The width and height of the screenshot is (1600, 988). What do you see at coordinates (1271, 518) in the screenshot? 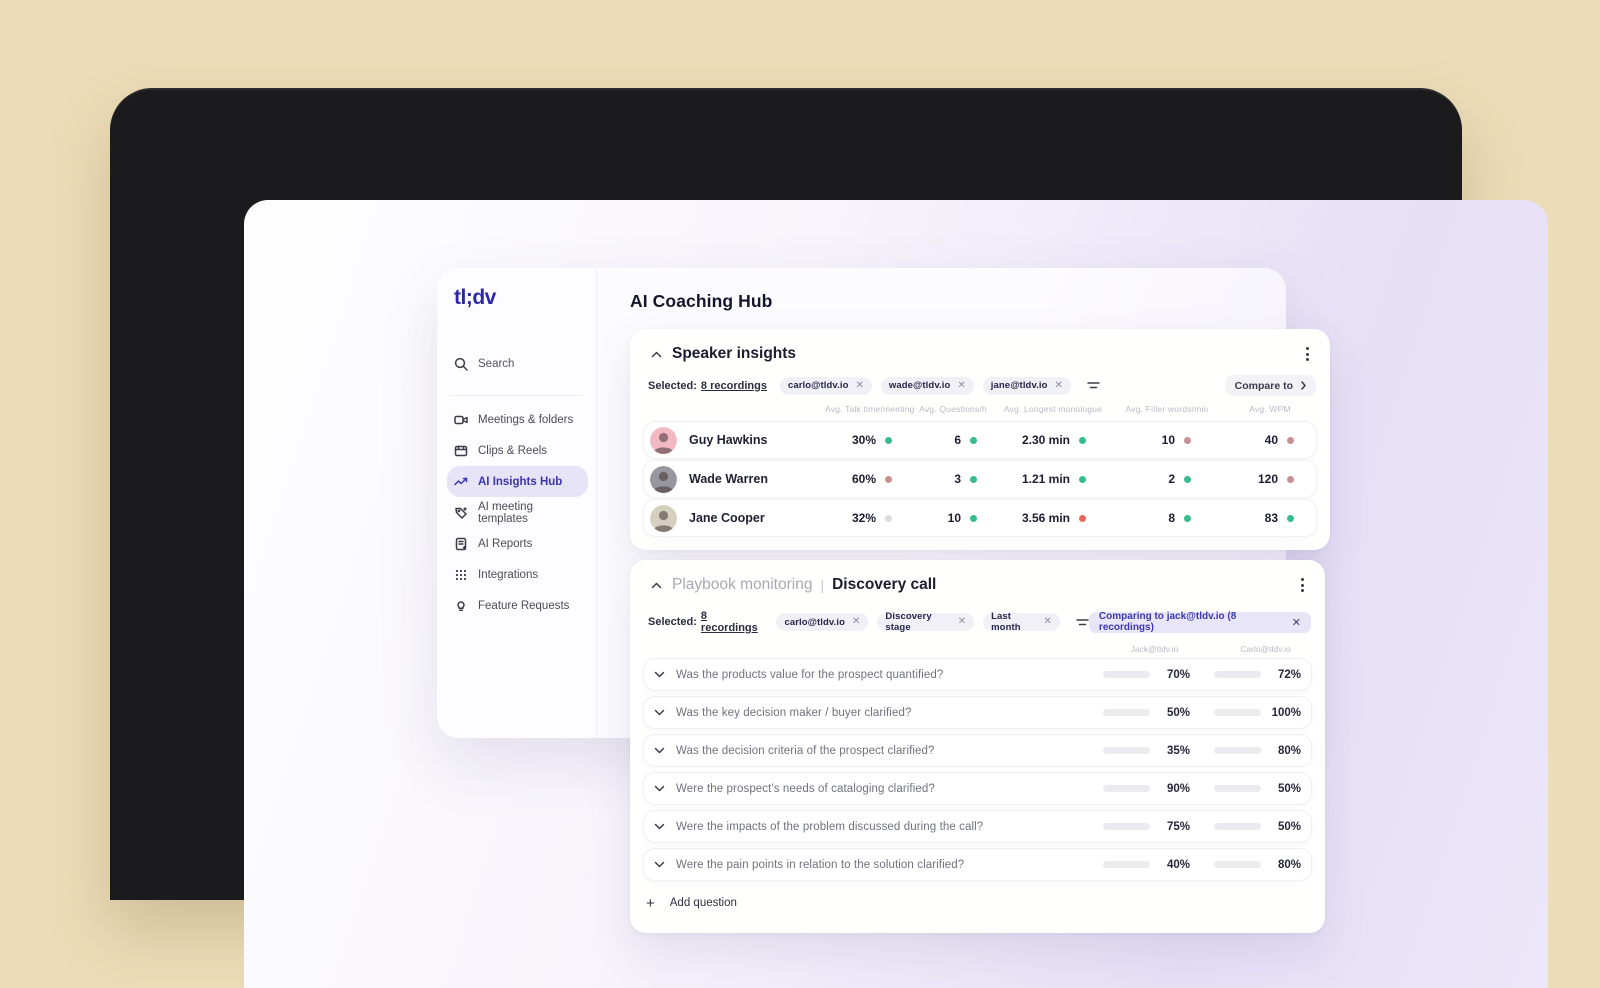
I see `metric-cell-wpm: 83` at bounding box center [1271, 518].